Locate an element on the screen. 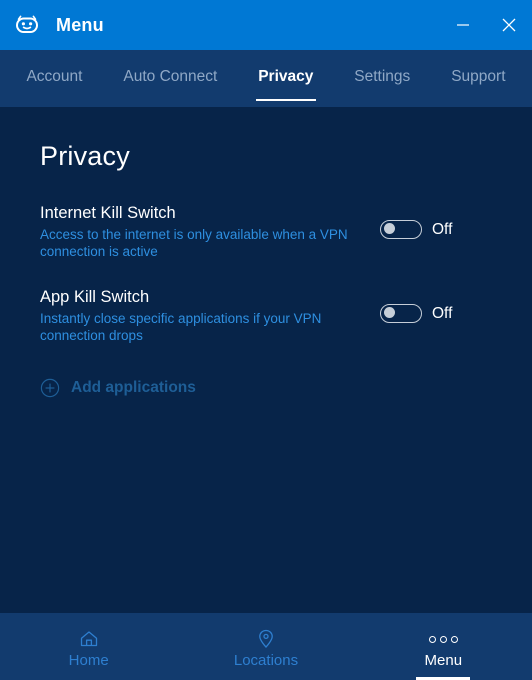 This screenshot has height=680, width=532. app-kill-switch-toggle-group: Off is located at coordinates (416, 313).